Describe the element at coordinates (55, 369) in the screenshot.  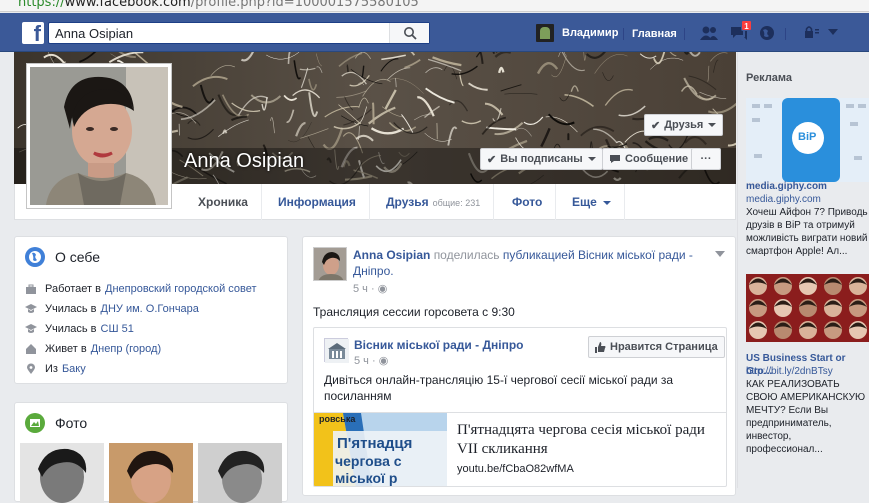
I see `about-from: Из Баку` at that location.